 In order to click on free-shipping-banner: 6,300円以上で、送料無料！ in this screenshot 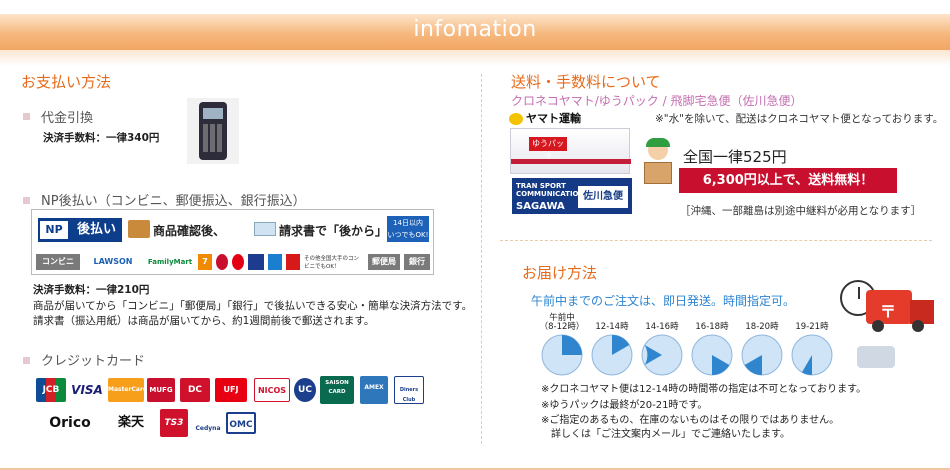, I will do `click(788, 180)`.